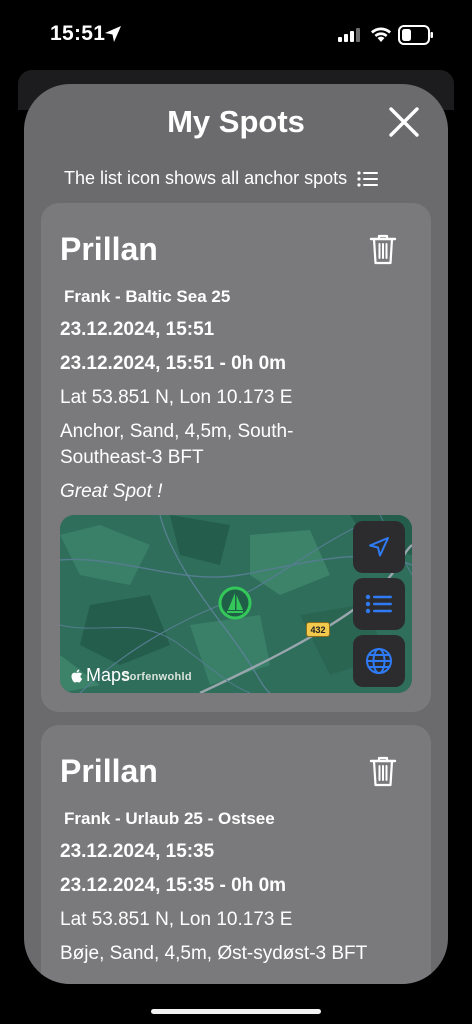  I want to click on spot-details: Bøje, Sand, 4,5m, Øst-sydøst-3 BFT, so click(214, 953).